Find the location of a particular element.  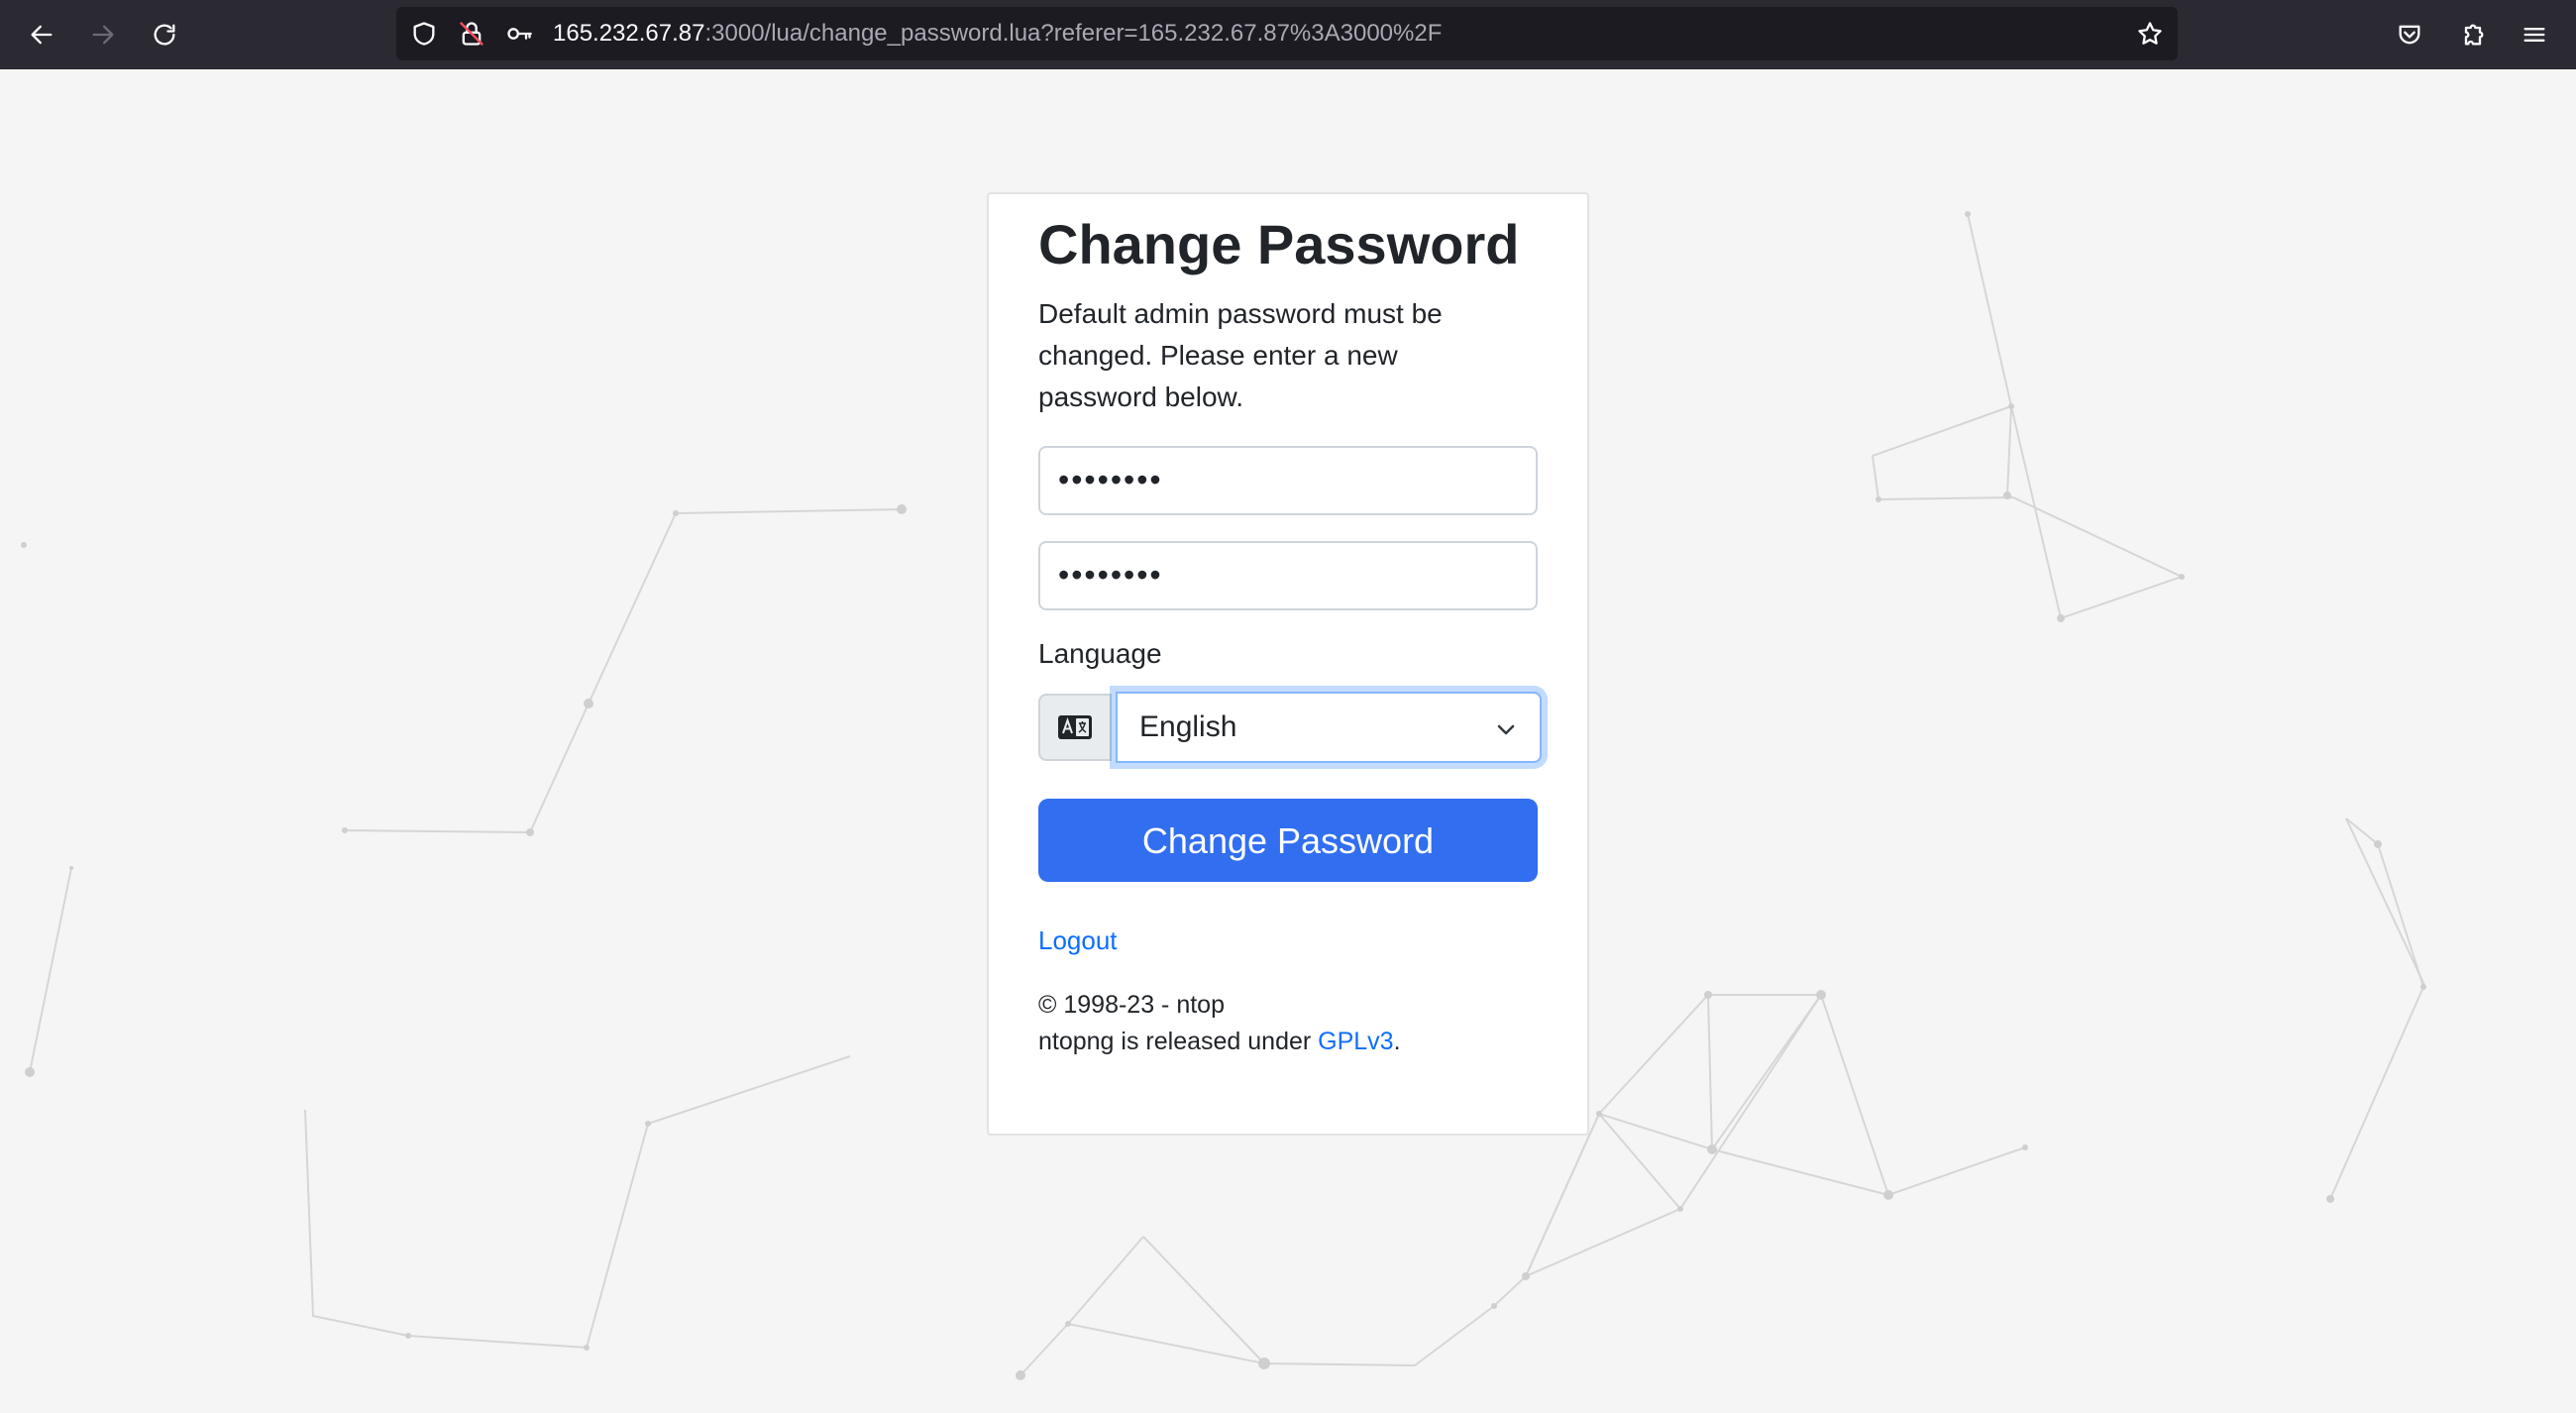

license-prefix: ntopng is released under is located at coordinates (1178, 1042).